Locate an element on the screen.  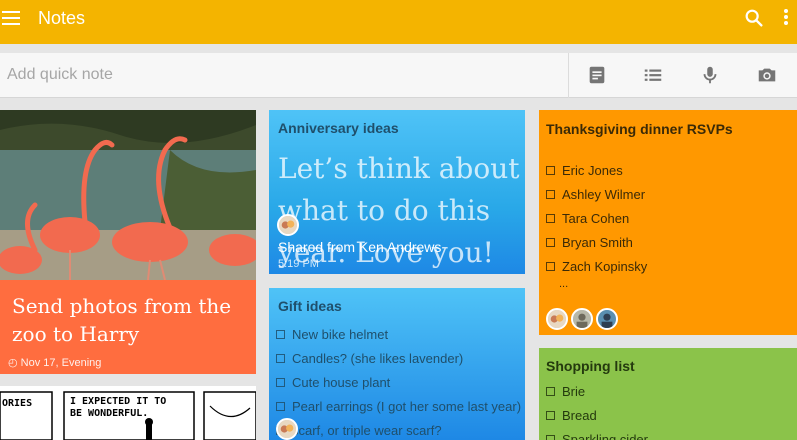
list-item: Ashley Wilmer is located at coordinates (596, 194).